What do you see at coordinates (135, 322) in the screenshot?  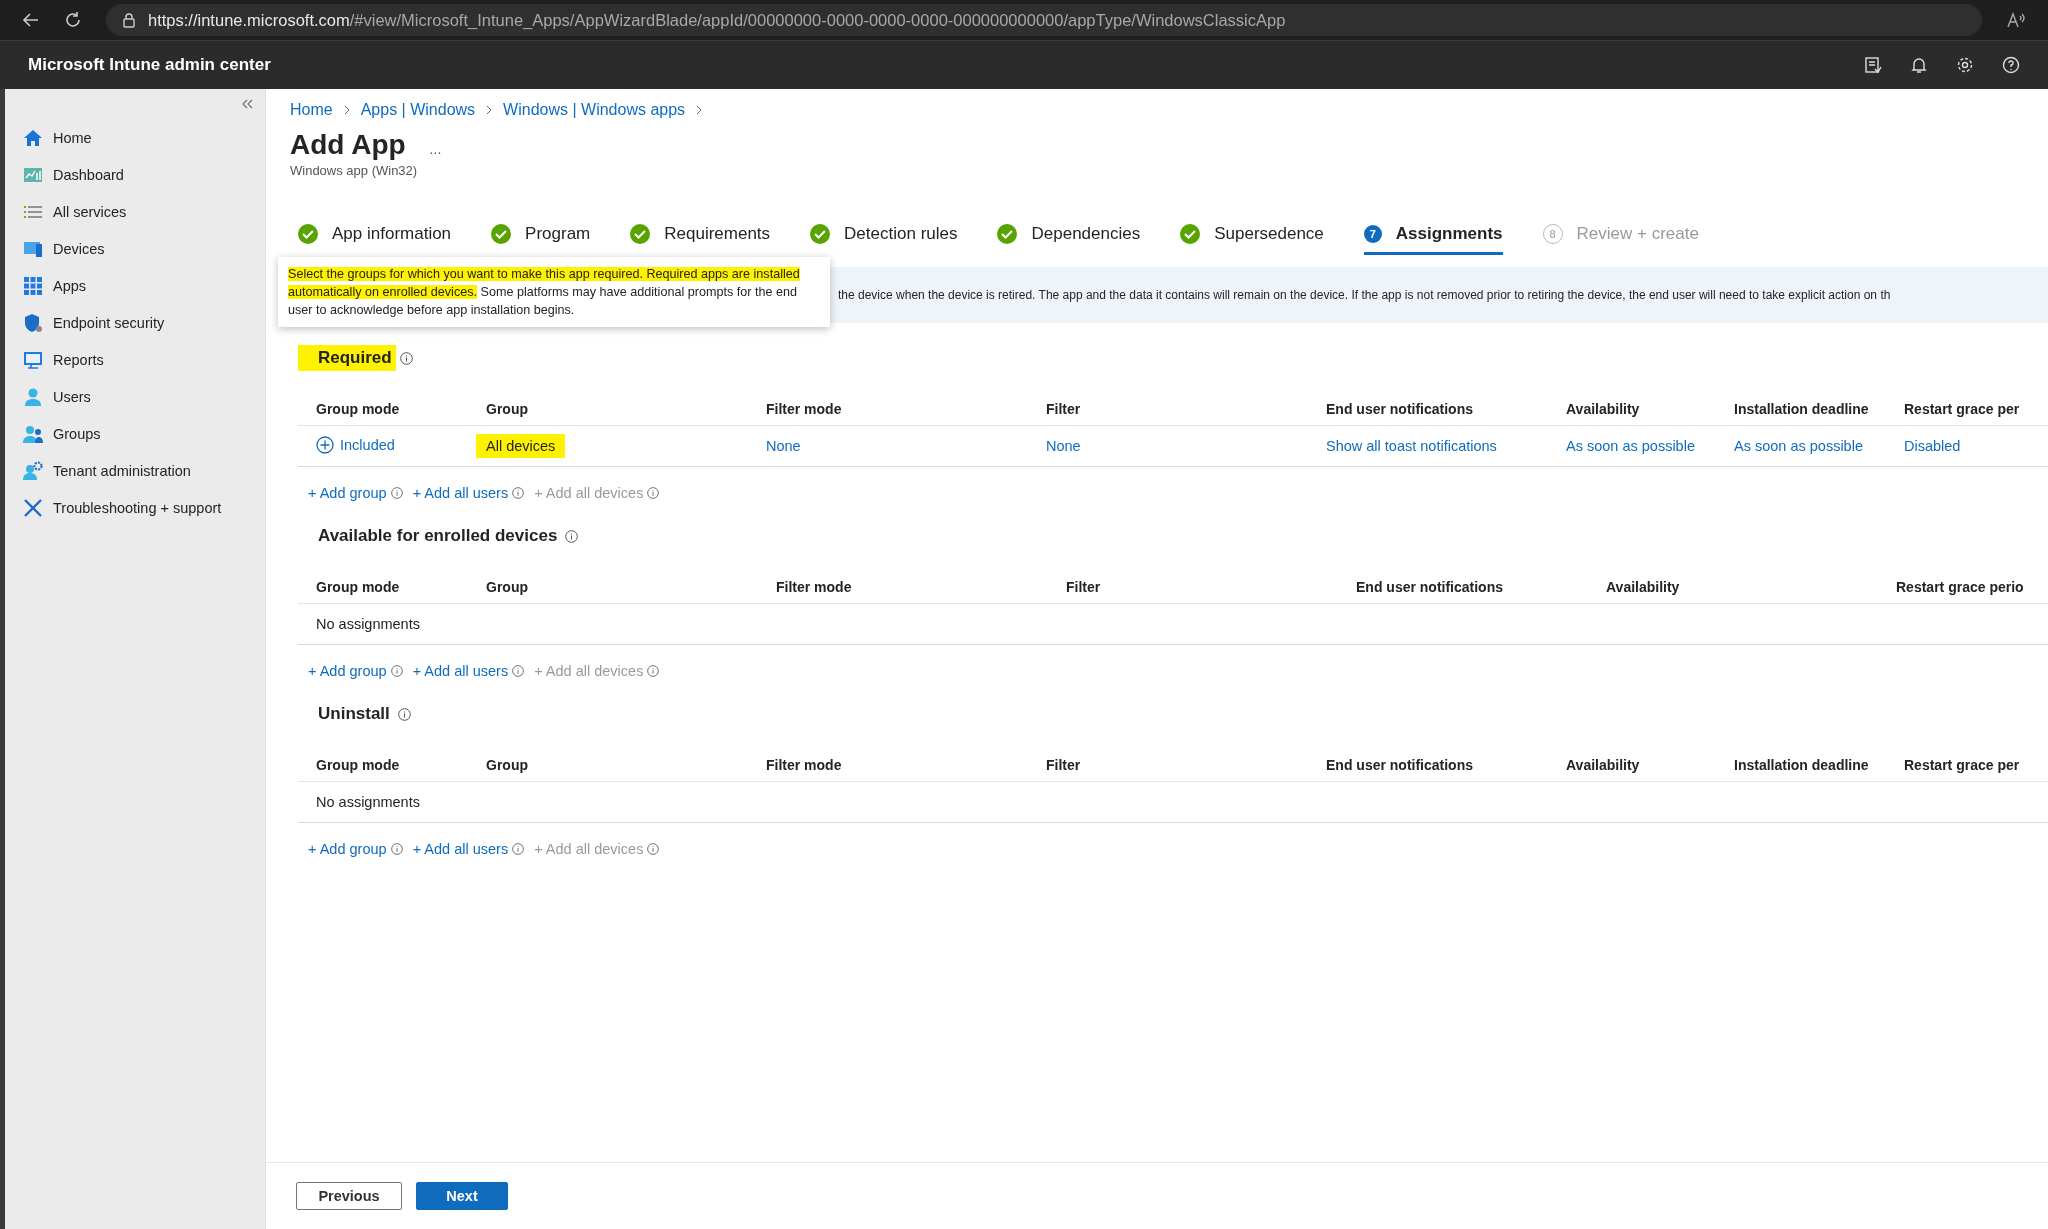 I see `nav-item: Endpoint security` at bounding box center [135, 322].